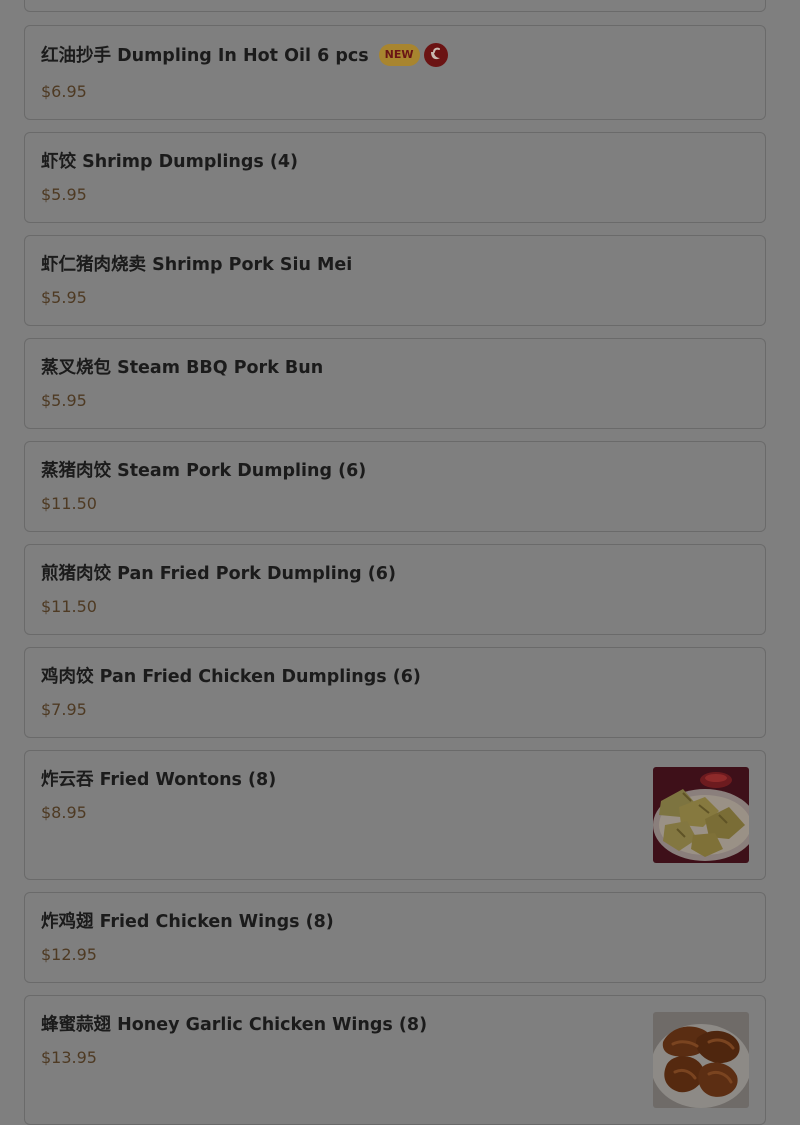 The width and height of the screenshot is (800, 1125). Describe the element at coordinates (159, 780) in the screenshot. I see `item-name: 炸云吞 Fried Wontons (8)` at that location.